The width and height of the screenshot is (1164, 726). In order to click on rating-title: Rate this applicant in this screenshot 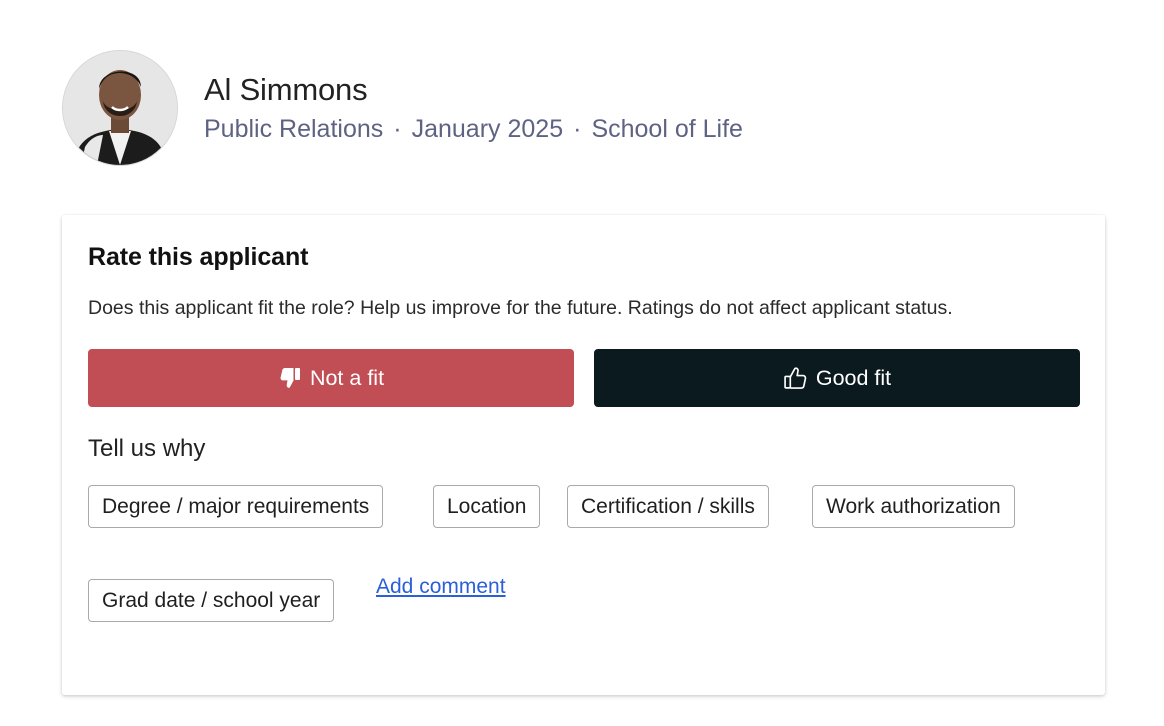, I will do `click(198, 257)`.